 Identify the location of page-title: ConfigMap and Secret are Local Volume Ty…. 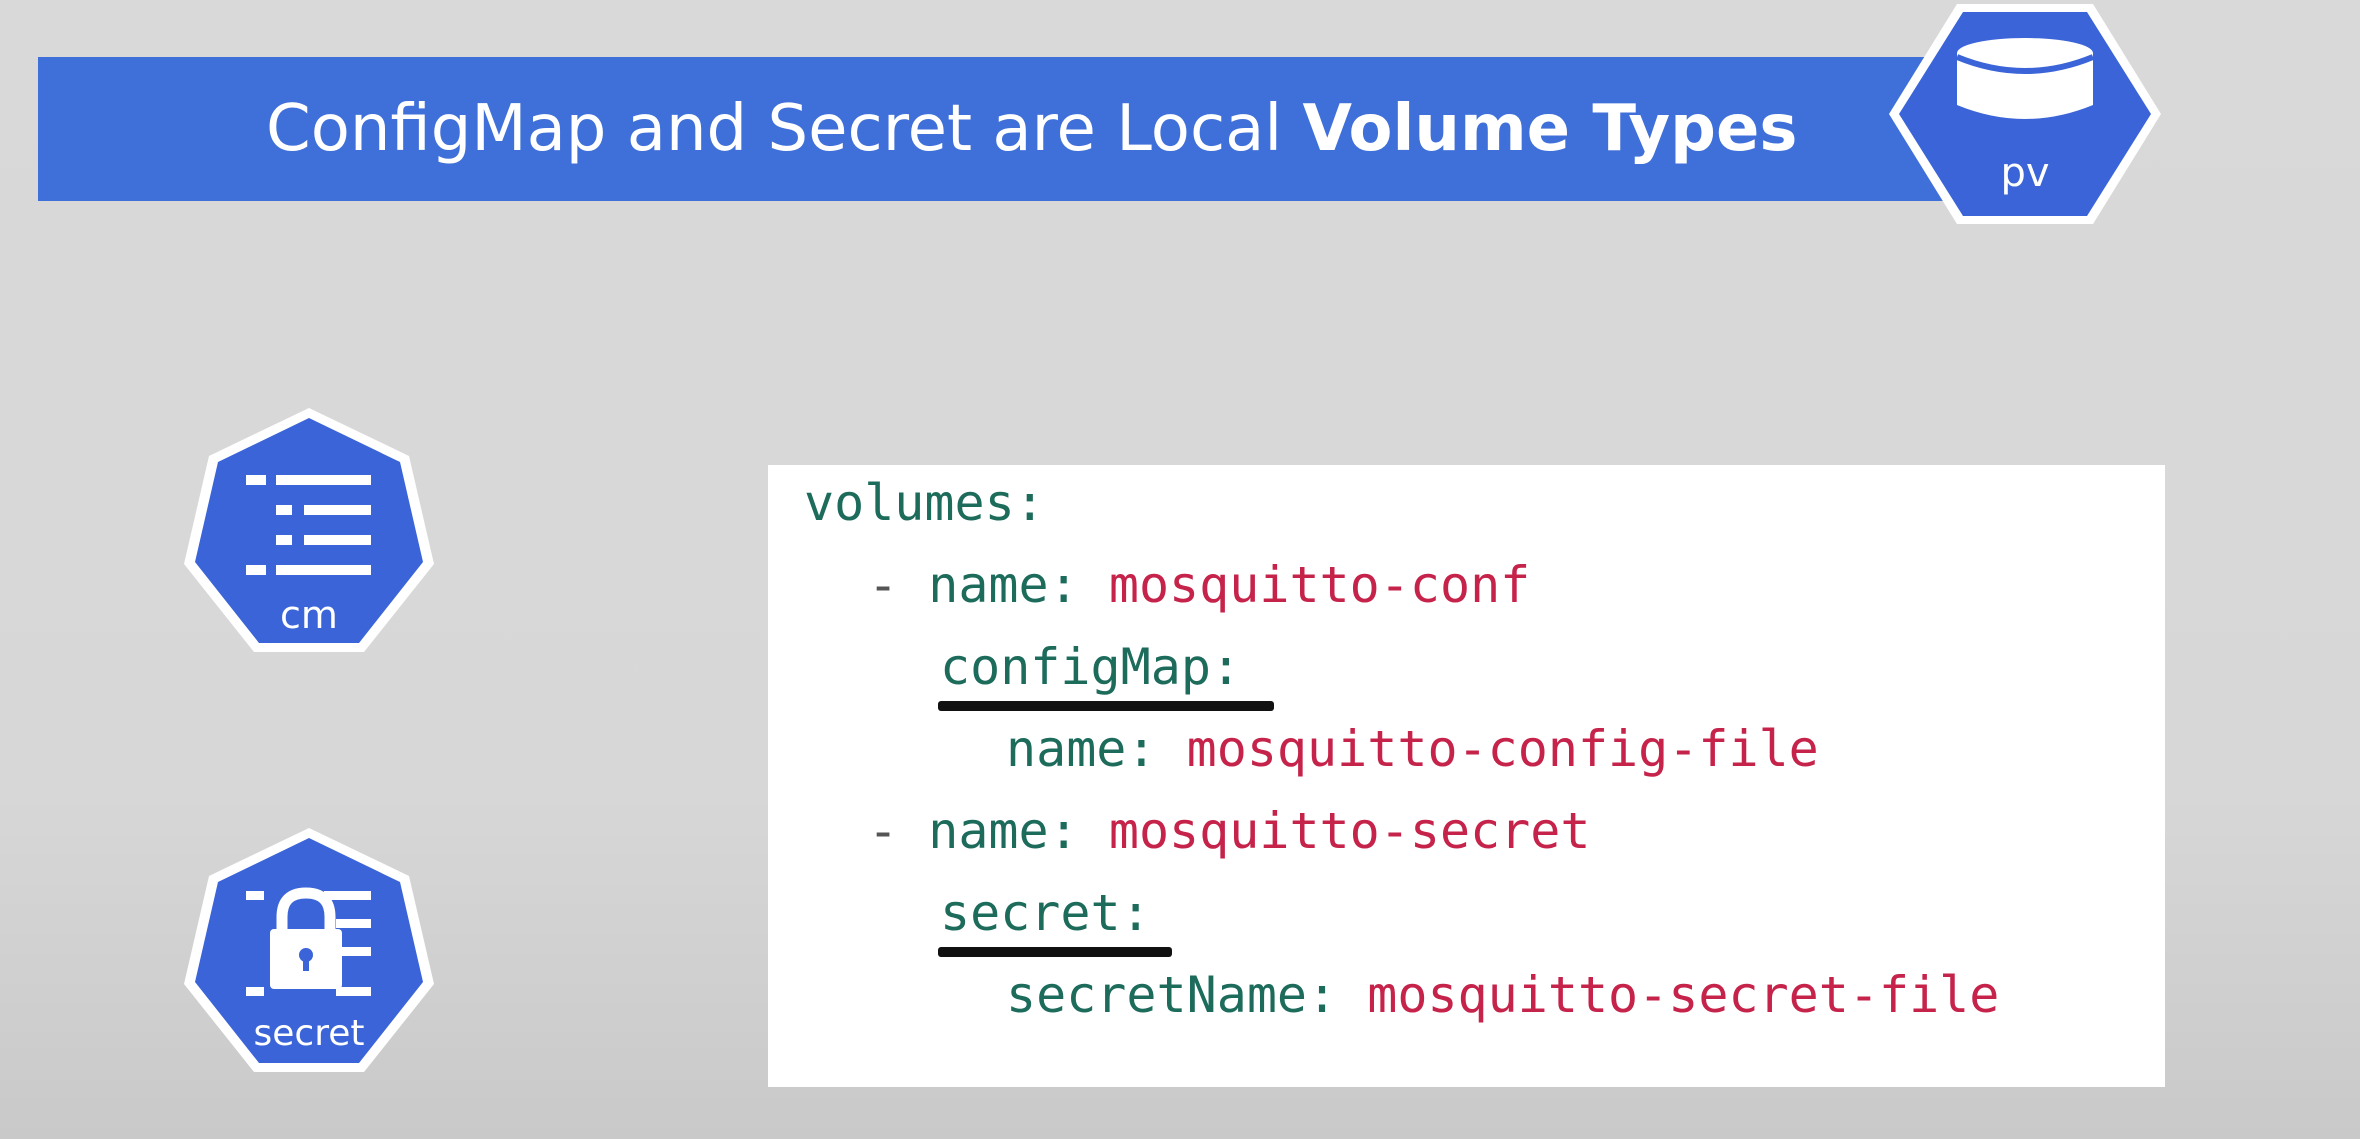
(1031, 129).